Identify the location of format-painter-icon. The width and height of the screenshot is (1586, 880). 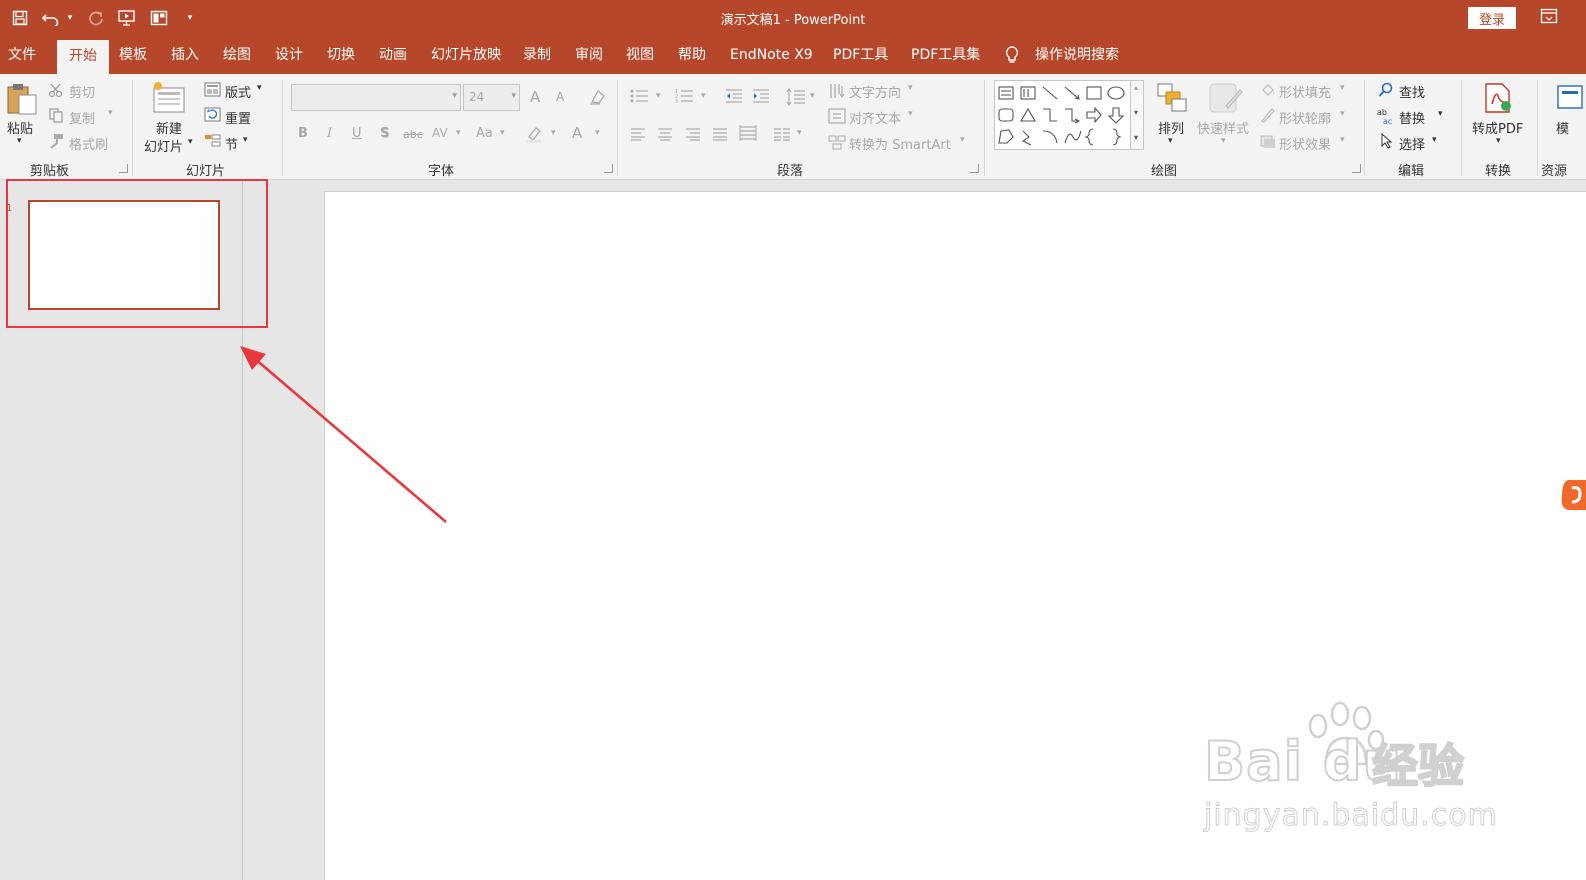
(56, 143).